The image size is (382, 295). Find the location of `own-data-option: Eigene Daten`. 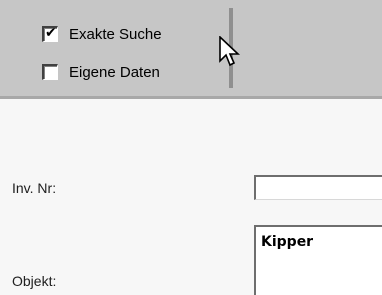

own-data-option: Eigene Daten is located at coordinates (101, 72).